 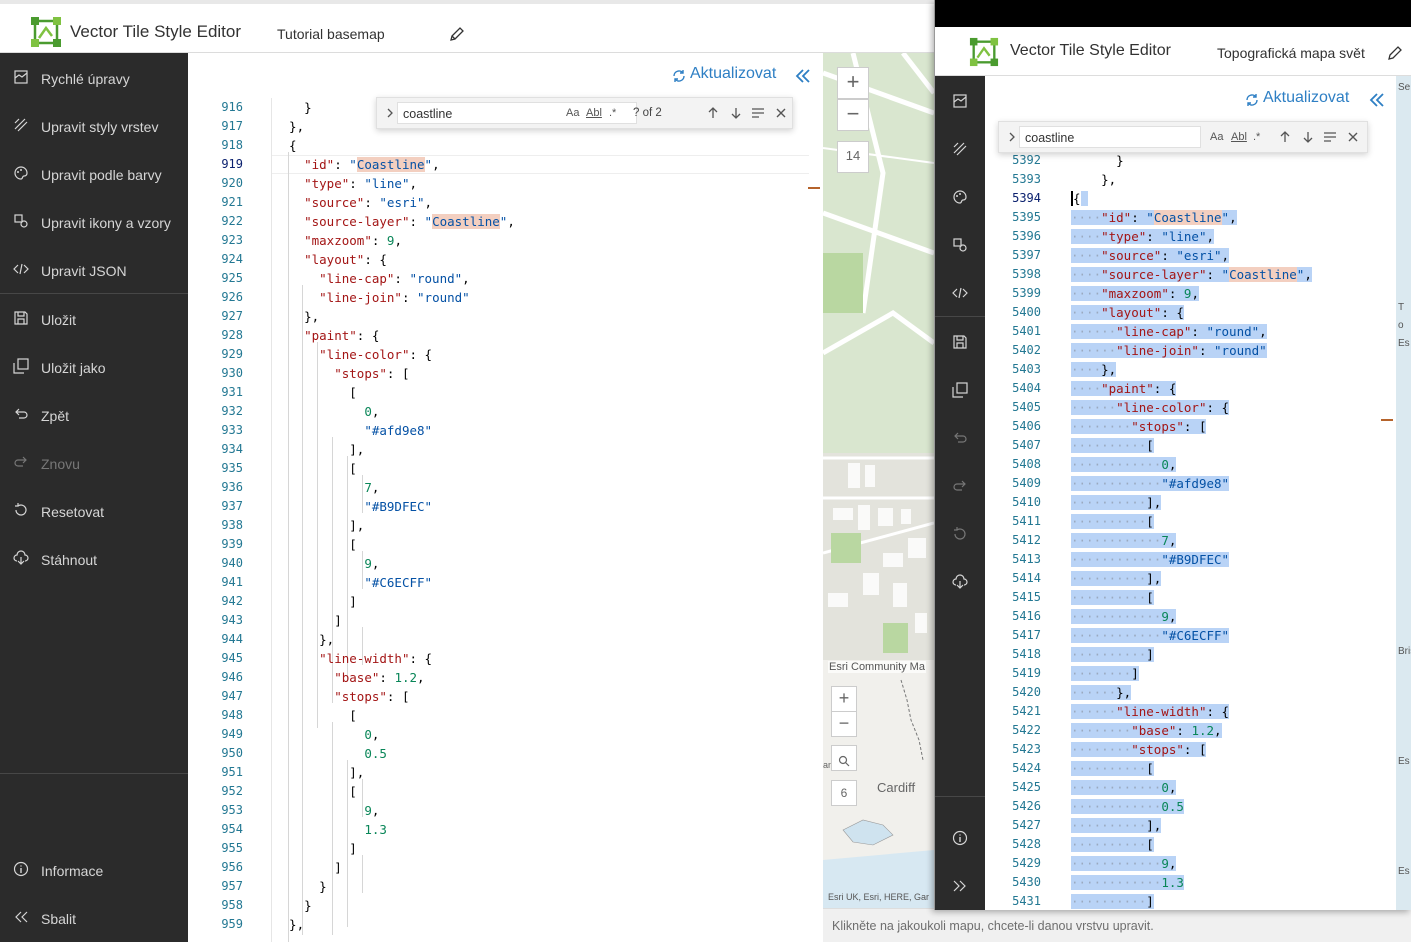 What do you see at coordinates (232, 392) in the screenshot?
I see `line-number: 931` at bounding box center [232, 392].